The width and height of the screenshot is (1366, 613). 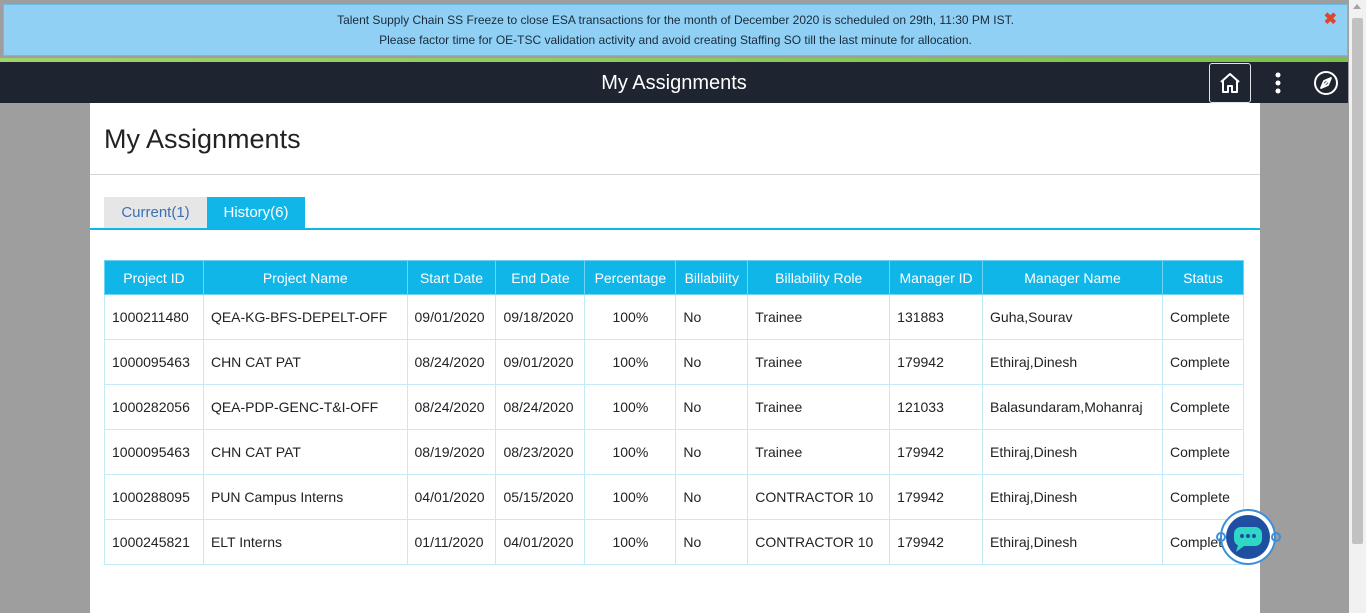 I want to click on chatbot-icon, so click(x=1248, y=537).